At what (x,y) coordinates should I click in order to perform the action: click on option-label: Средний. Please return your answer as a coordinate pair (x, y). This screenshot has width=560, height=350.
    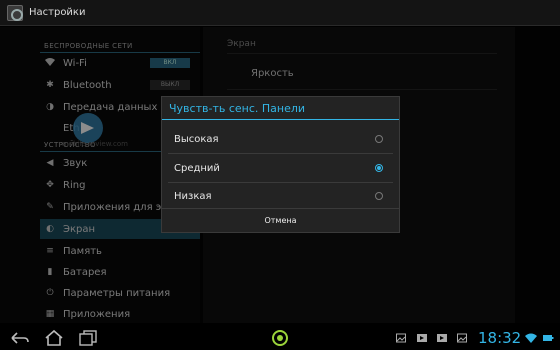
    Looking at the image, I should click on (197, 168).